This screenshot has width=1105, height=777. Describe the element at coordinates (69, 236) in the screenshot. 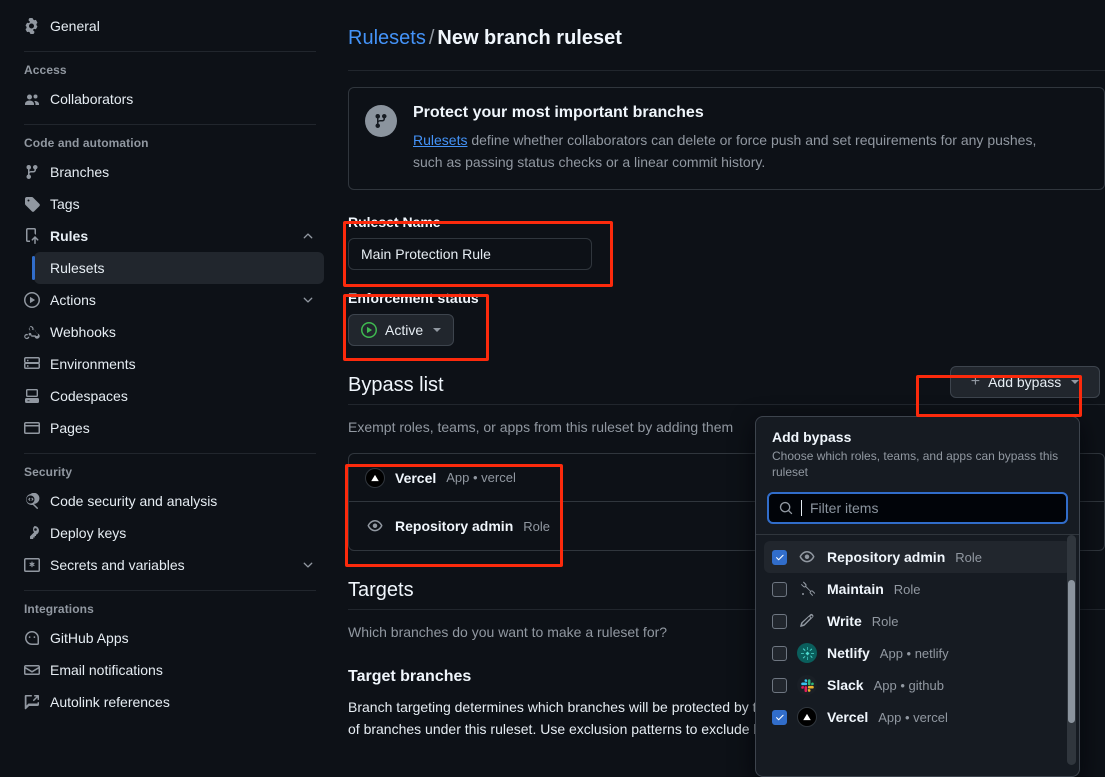

I see `sidebar-item-label: Rules` at that location.